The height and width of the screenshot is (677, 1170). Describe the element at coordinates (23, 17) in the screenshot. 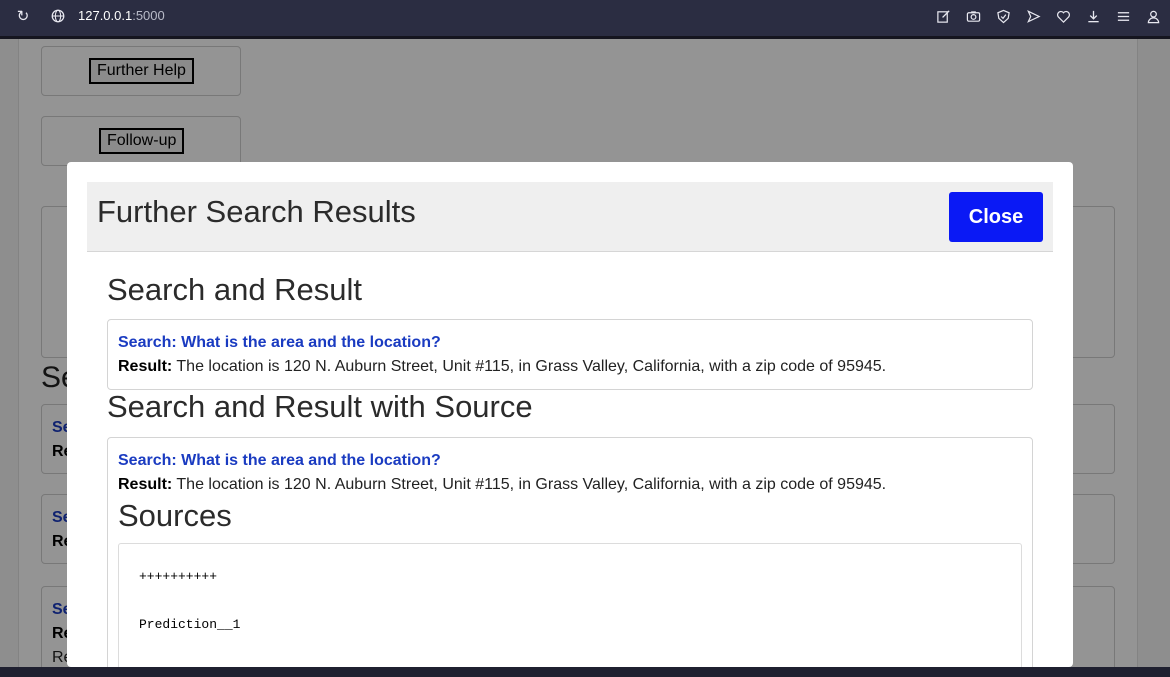

I see `reload-icon: ↻` at that location.